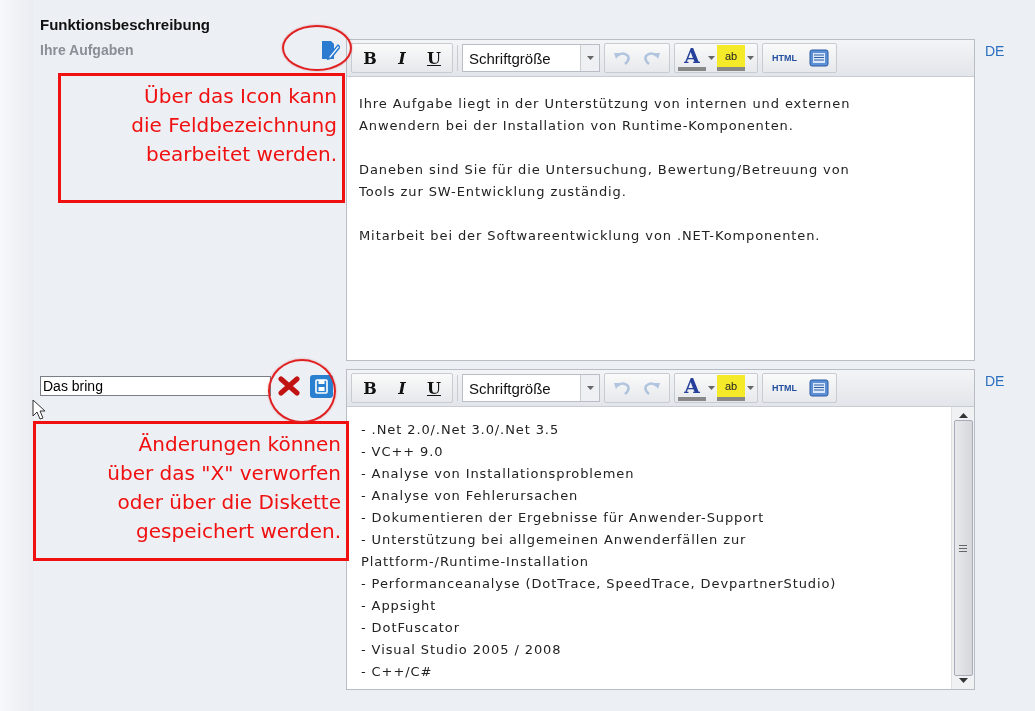  I want to click on list-line: - Analyse von Fehlerursachen, so click(470, 496).